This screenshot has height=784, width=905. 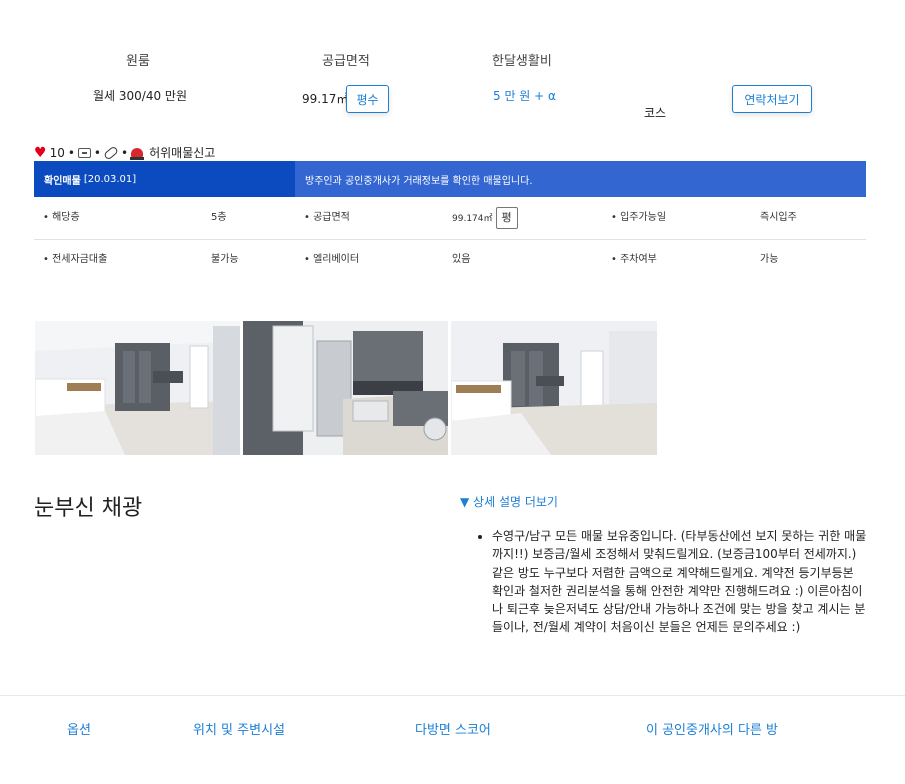 What do you see at coordinates (450, 260) in the screenshot?
I see `detail-row-2: • 전세자금대출 불가능 • 엘리베이터 있음 • 주차여부 가능` at bounding box center [450, 260].